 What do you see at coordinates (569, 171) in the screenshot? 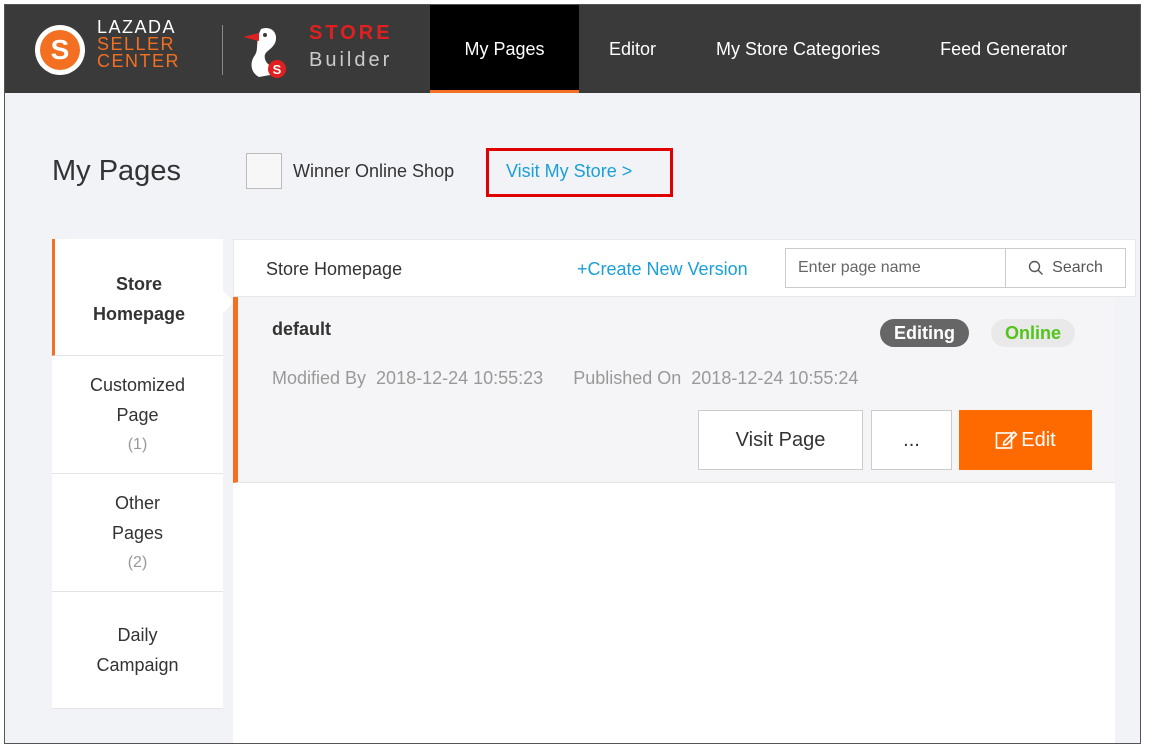
I see `visit-my-store-link: Visit My Store >` at bounding box center [569, 171].